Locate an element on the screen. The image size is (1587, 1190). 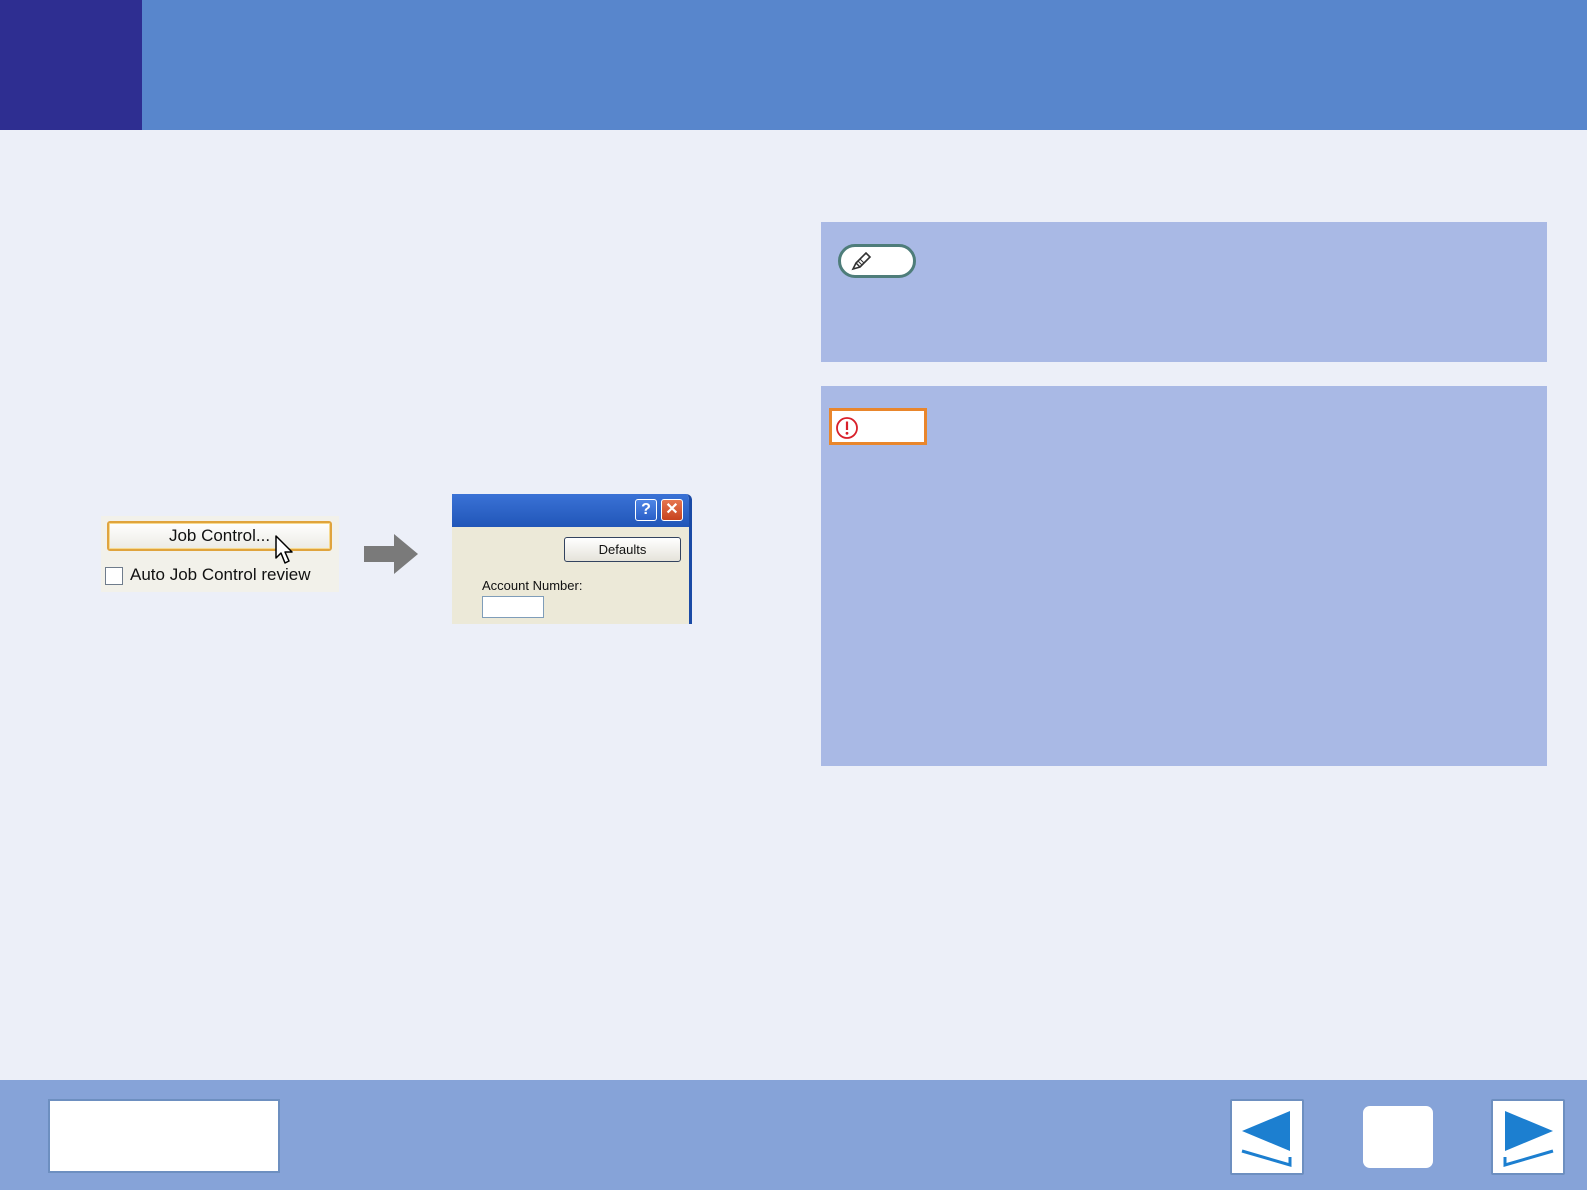
header-band is located at coordinates (793, 65).